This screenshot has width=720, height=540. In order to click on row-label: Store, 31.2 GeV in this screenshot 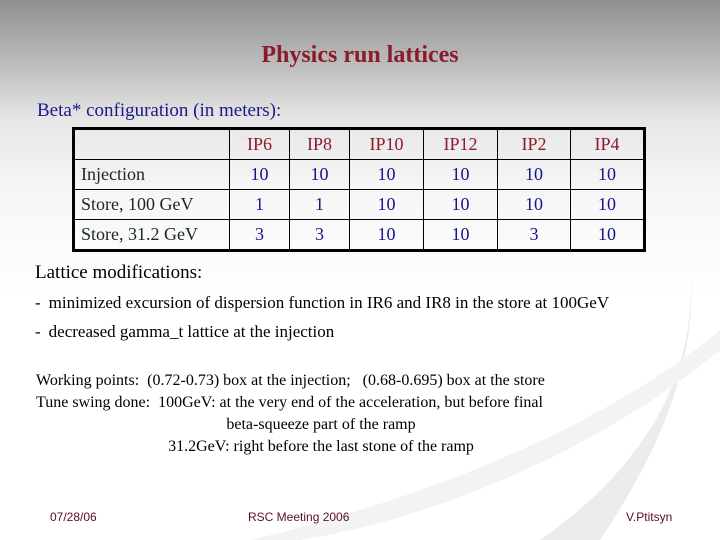, I will do `click(151, 235)`.